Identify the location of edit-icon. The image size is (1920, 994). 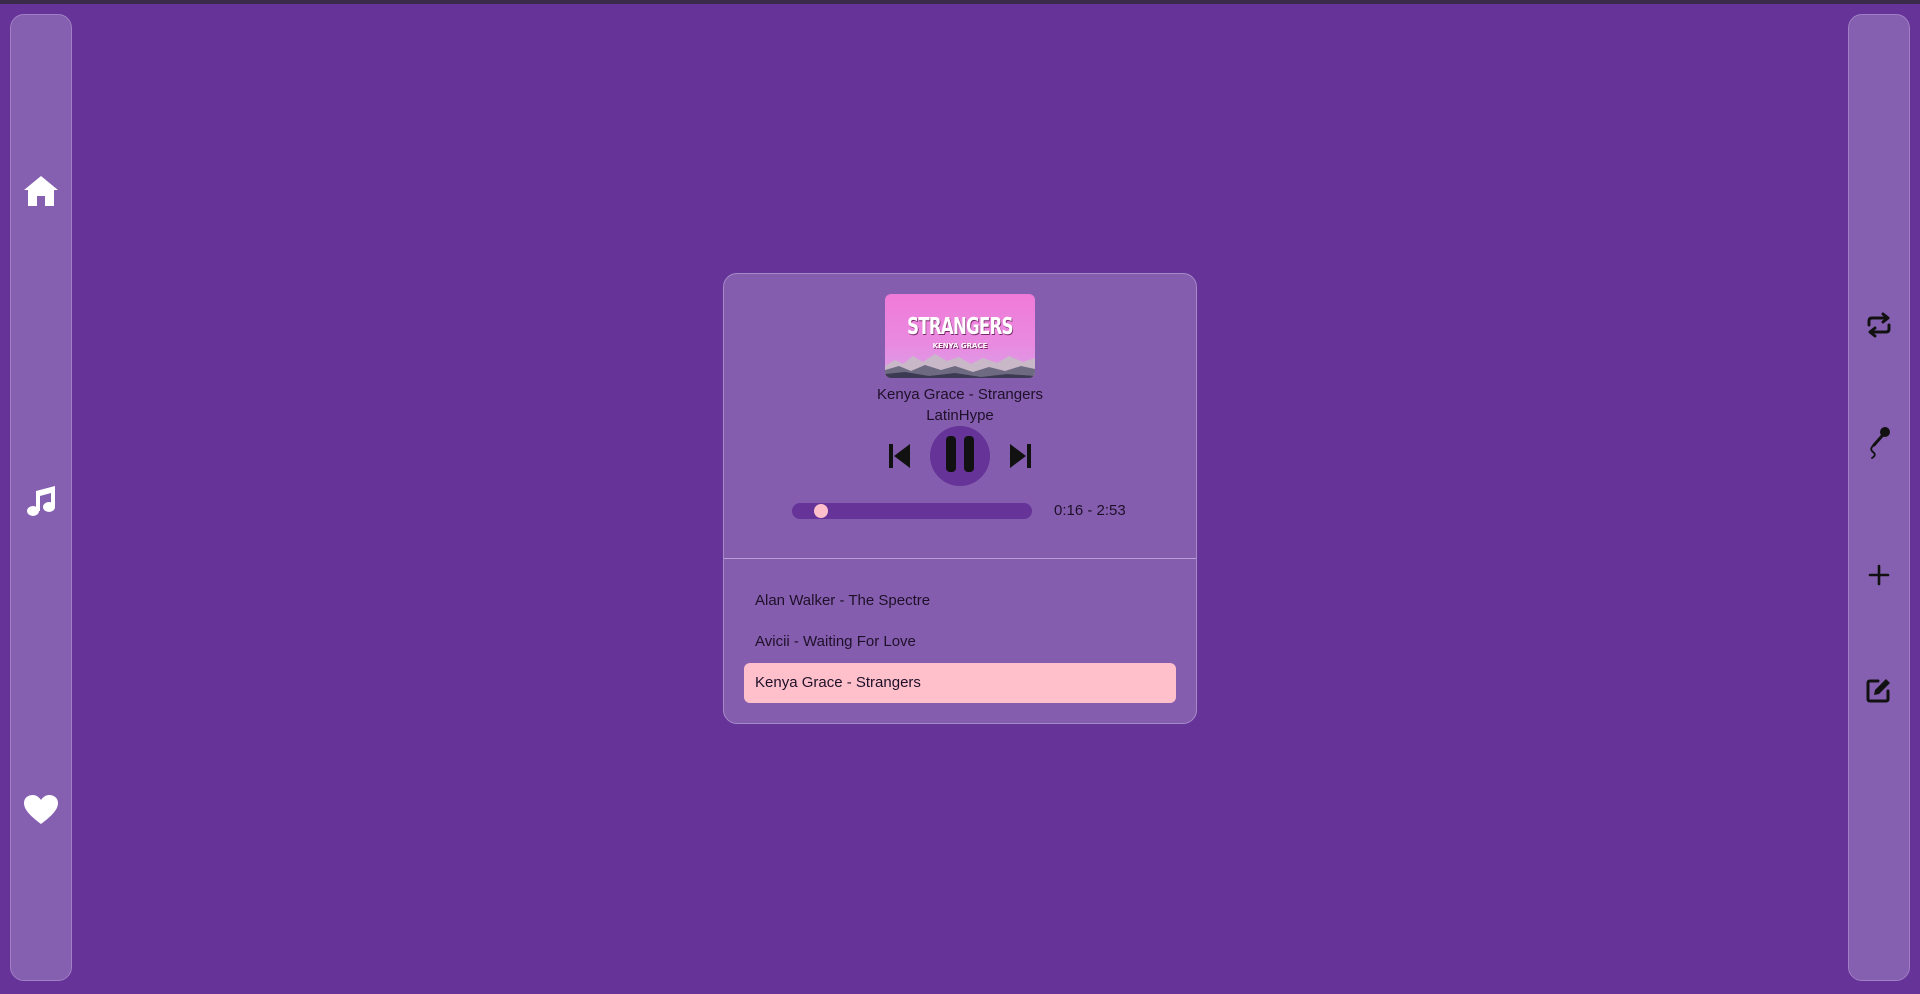
(1879, 690).